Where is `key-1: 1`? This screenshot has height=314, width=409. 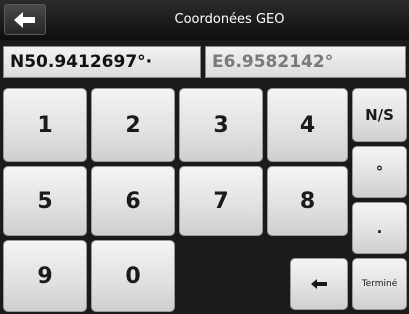
key-1: 1 is located at coordinates (45, 125).